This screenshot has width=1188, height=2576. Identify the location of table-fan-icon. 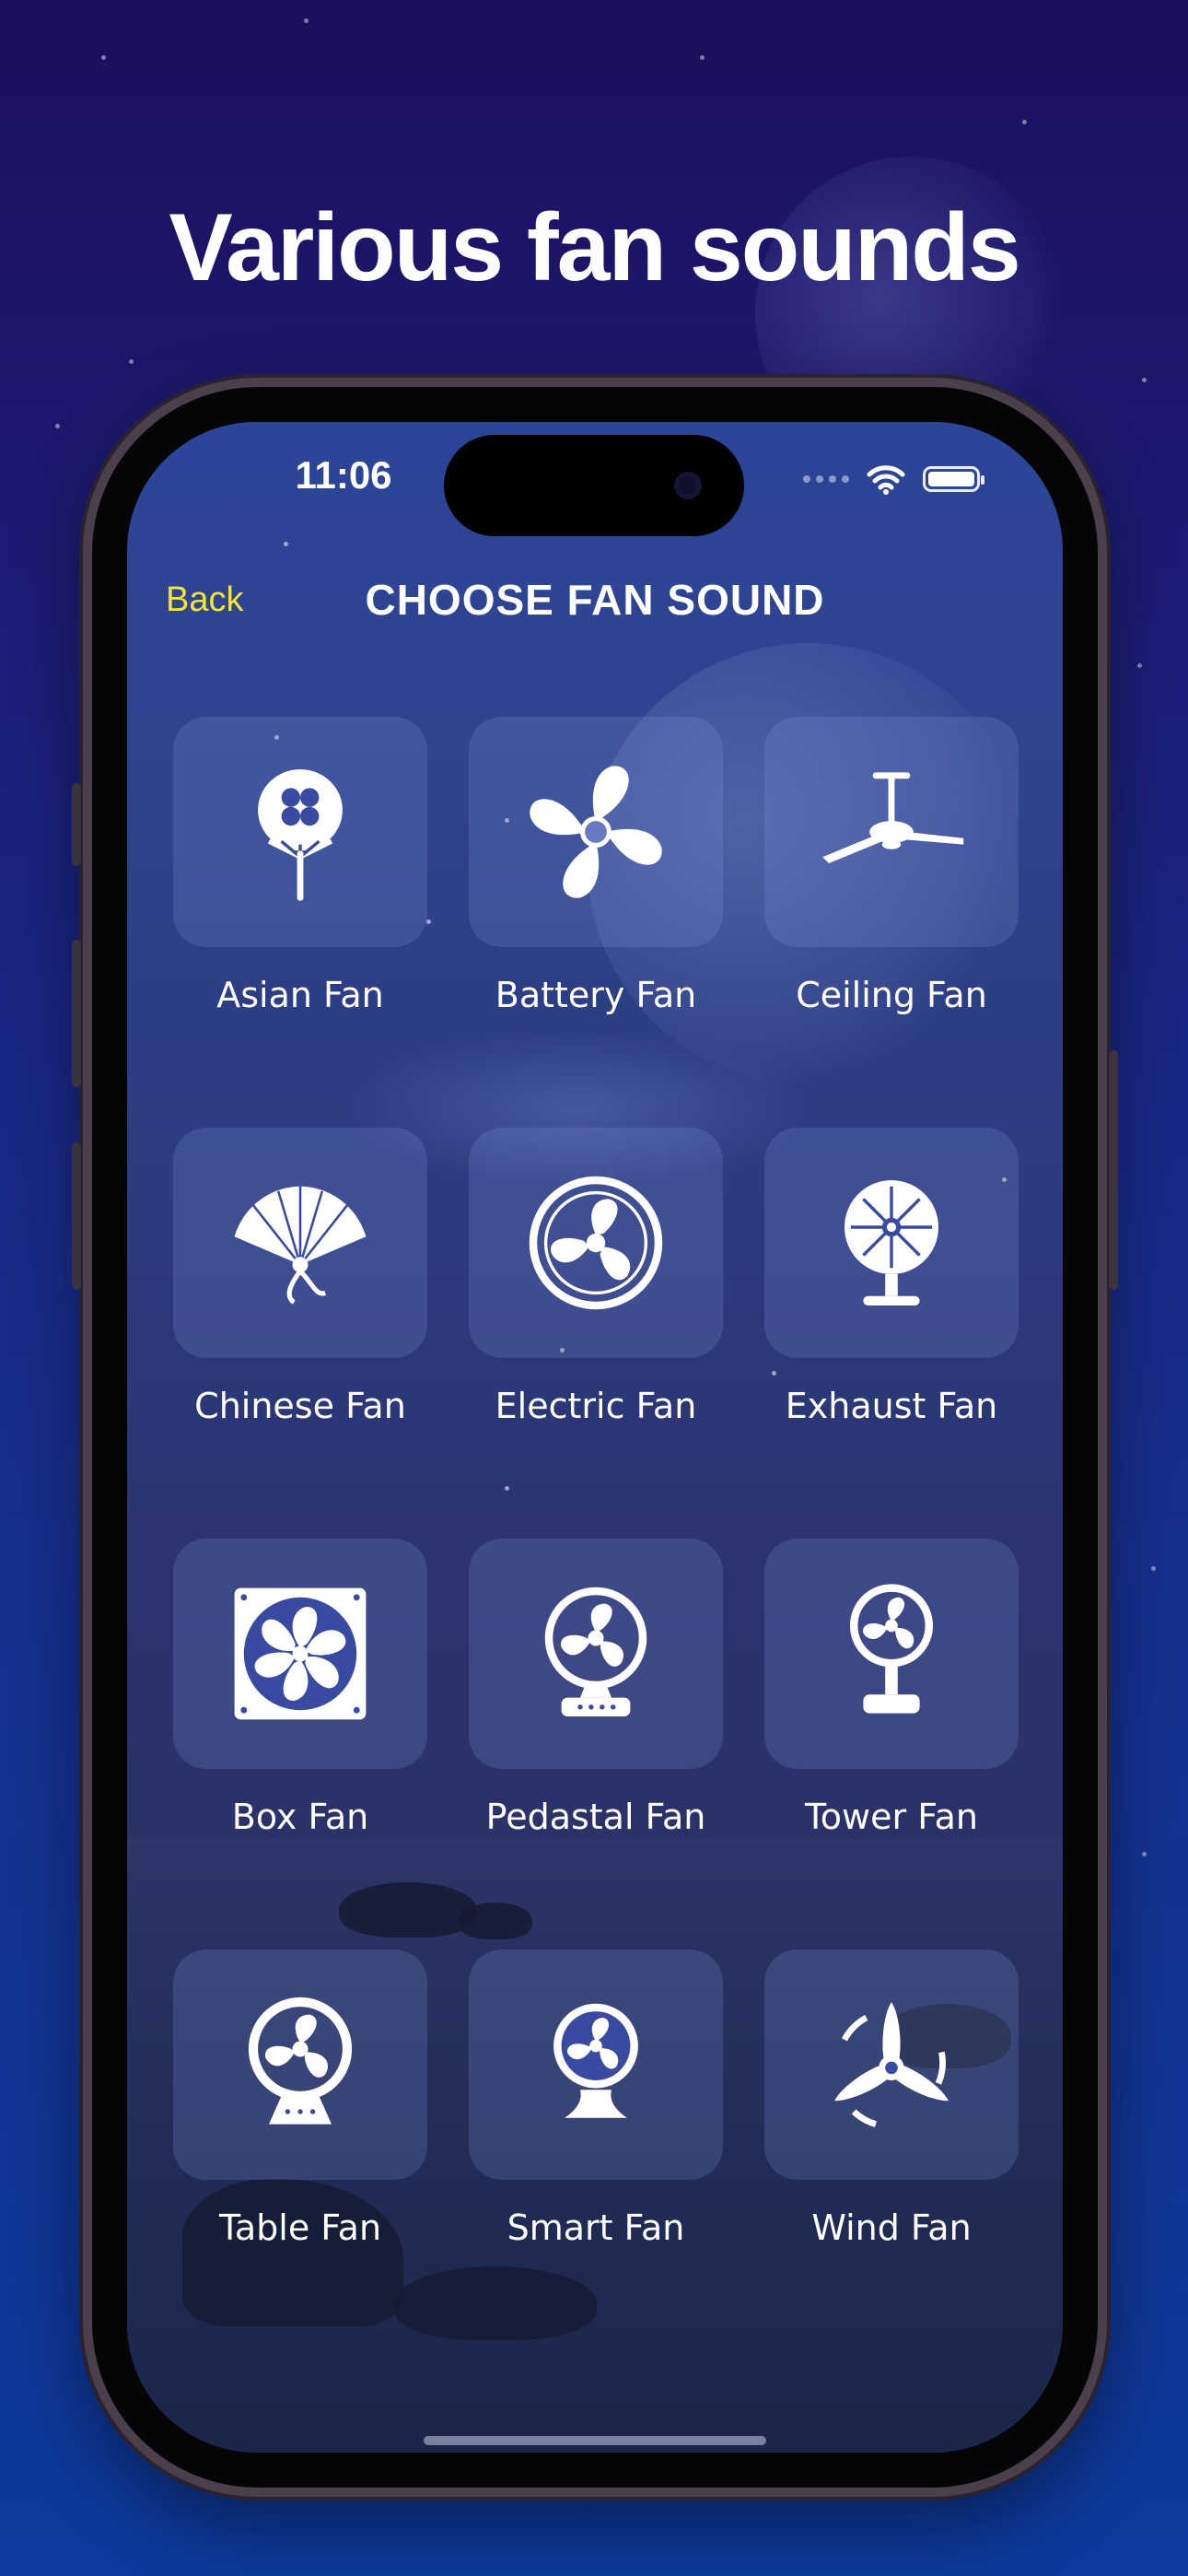
(300, 2060).